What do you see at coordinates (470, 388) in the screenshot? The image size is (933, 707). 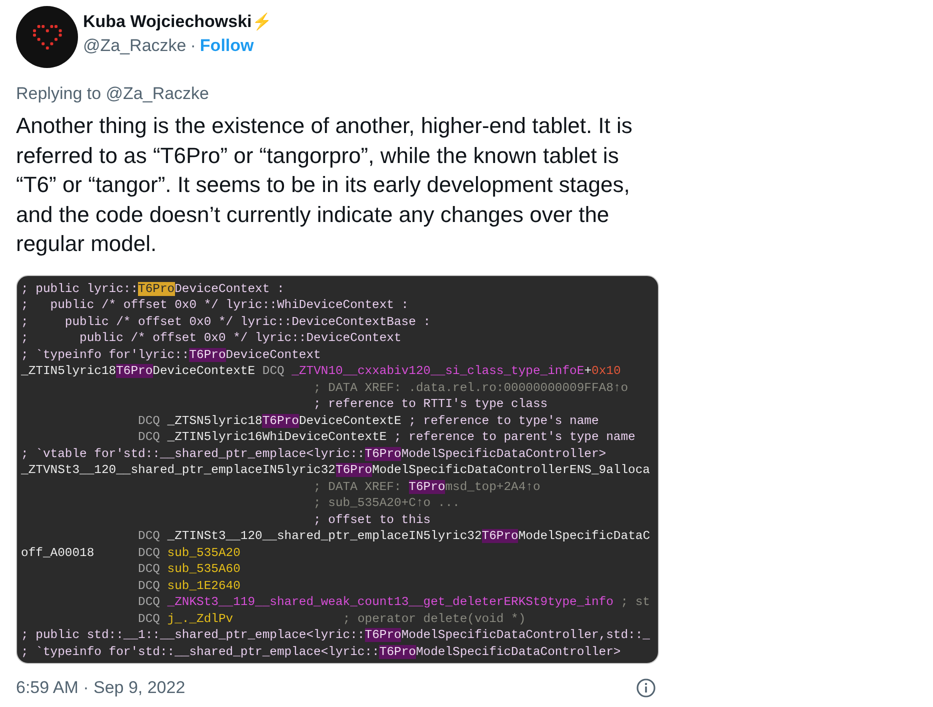 I see `code-line: ; DATA XREF: .data.rel.ro:00000000009FFA8↑o` at bounding box center [470, 388].